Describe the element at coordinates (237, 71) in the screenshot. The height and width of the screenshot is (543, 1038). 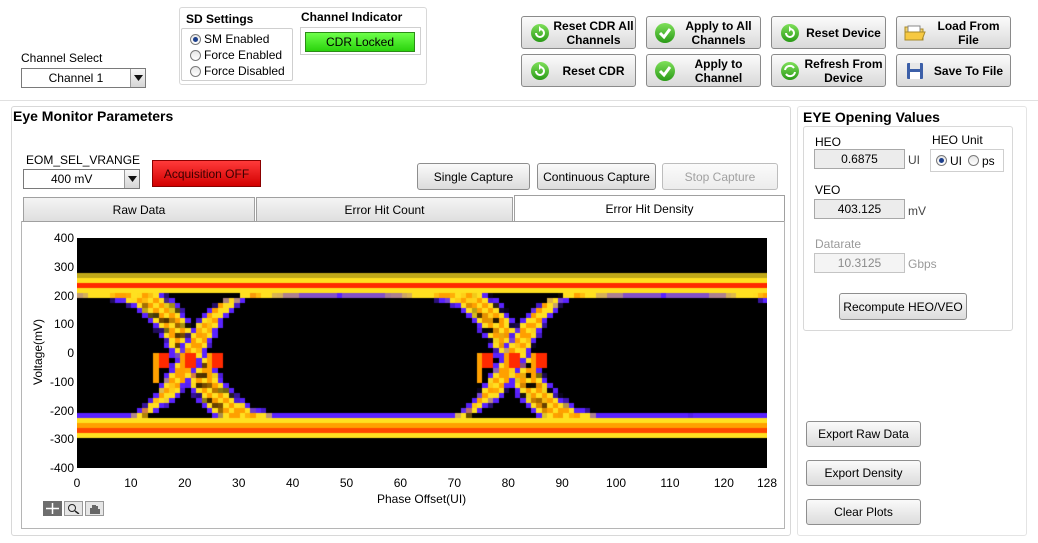
I see `sd-option-force-disabled: Force Disabled` at that location.